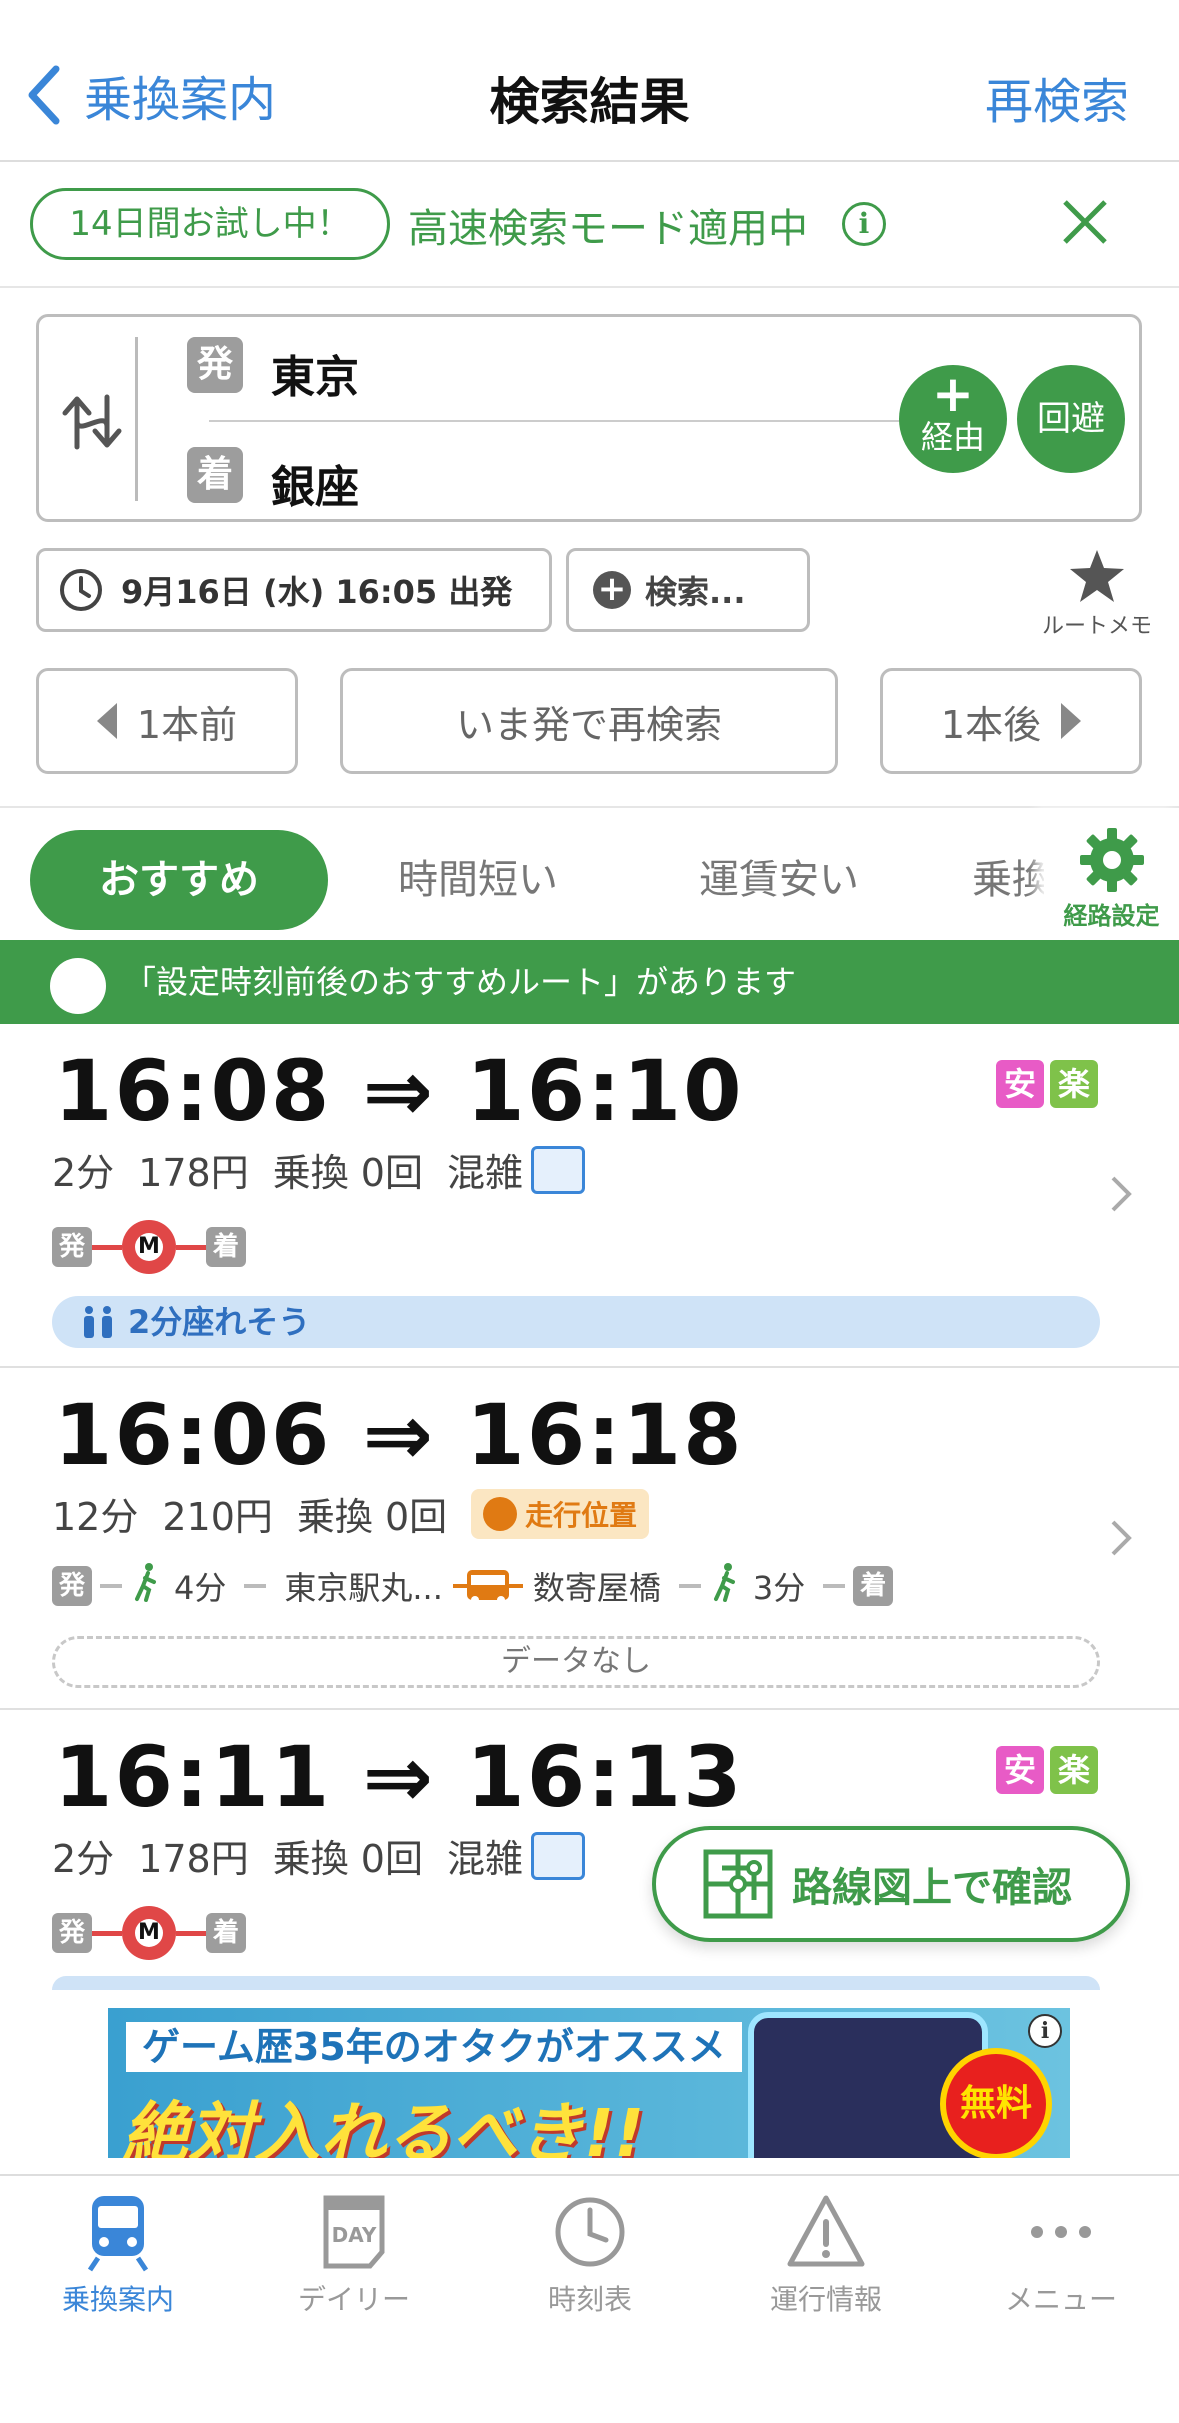 Image resolution: width=1179 pixels, height=2423 pixels. What do you see at coordinates (581, 1515) in the screenshot?
I see `run-position-label: 走行位置` at bounding box center [581, 1515].